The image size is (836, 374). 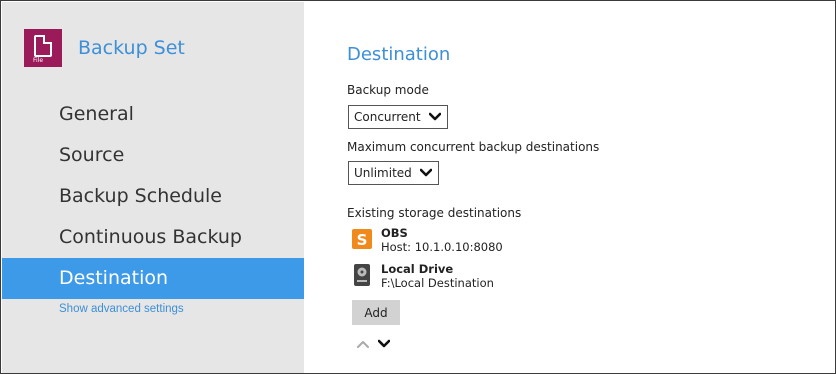 I want to click on destination-name: OBS, so click(x=394, y=233).